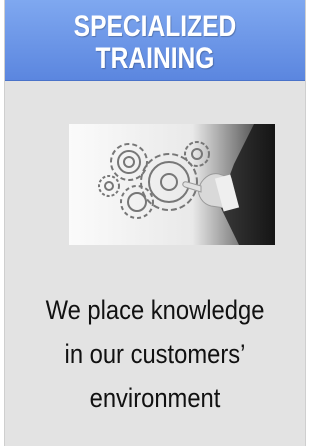  I want to click on tagline-line3: environment, so click(155, 398).